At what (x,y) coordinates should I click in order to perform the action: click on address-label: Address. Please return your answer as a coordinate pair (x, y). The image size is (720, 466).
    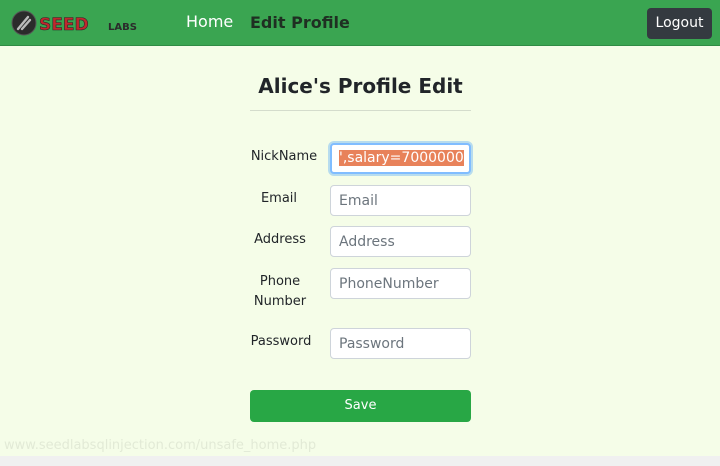
    Looking at the image, I should click on (280, 239).